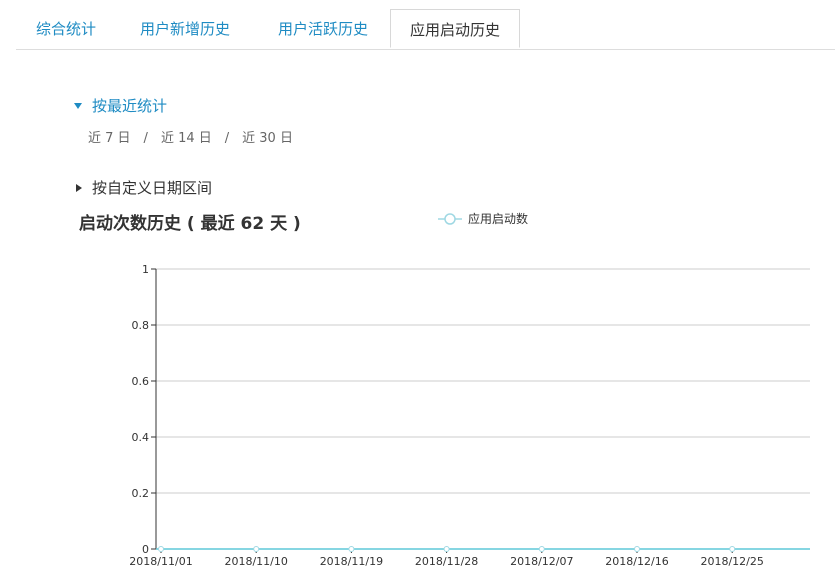  I want to click on x-tick-label: 2018/11/28, so click(446, 561).